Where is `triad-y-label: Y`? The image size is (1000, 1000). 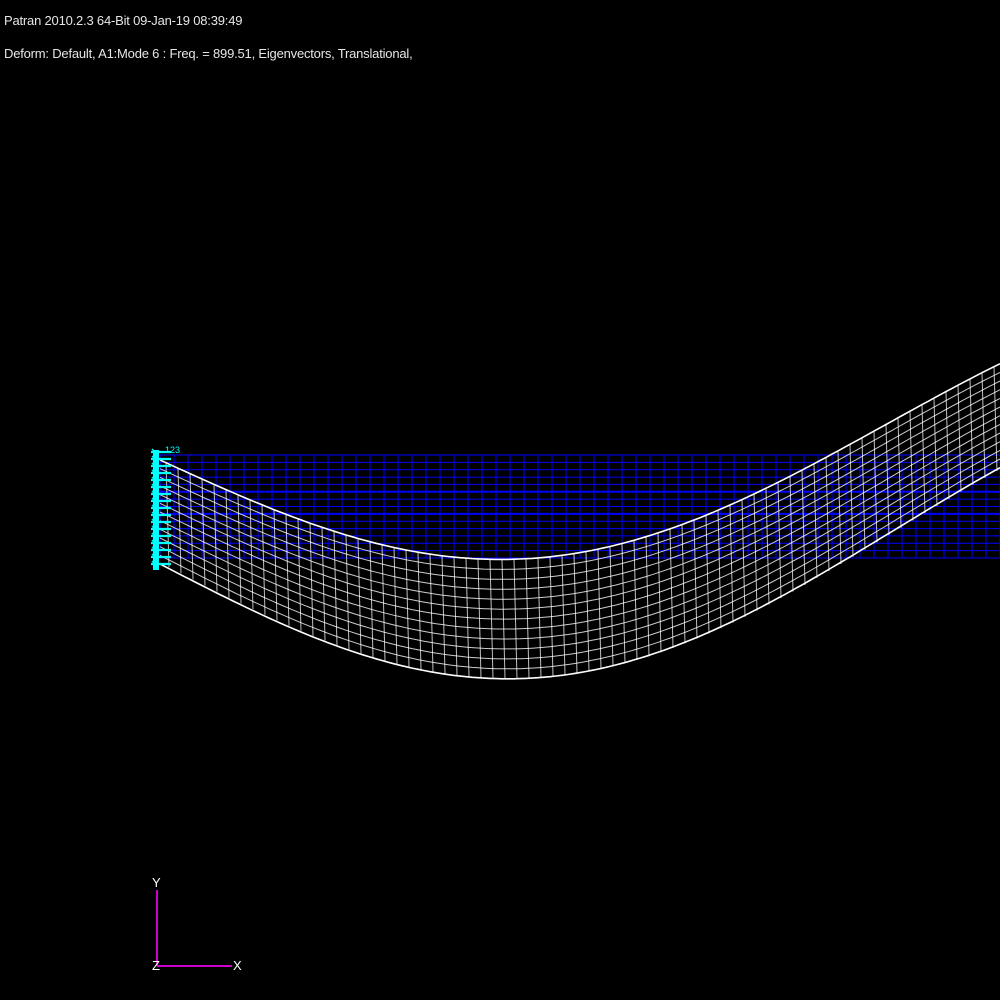 triad-y-label: Y is located at coordinates (156, 882).